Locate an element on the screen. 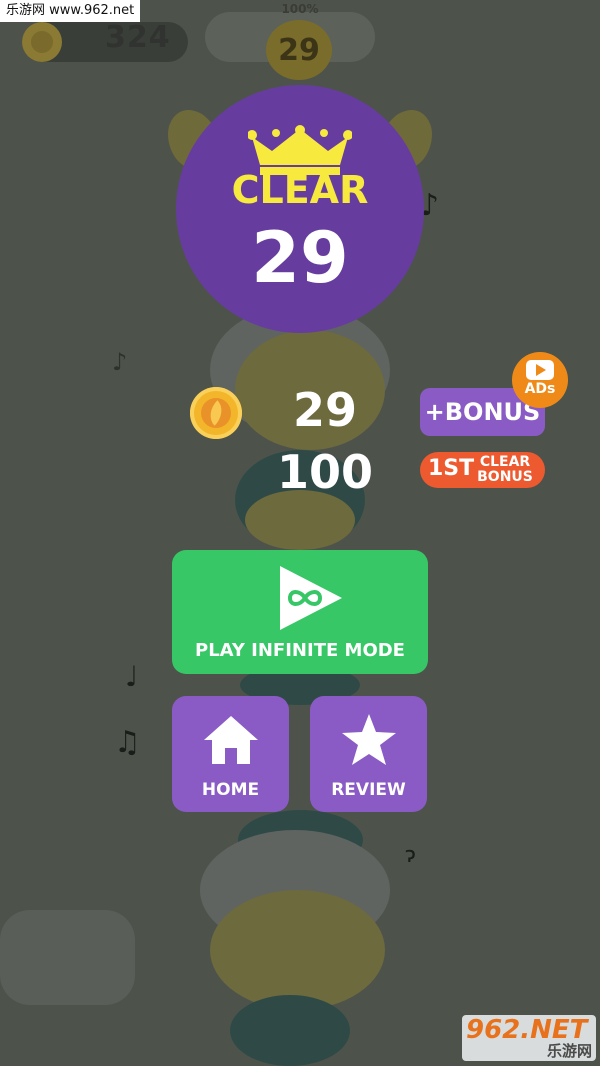 This screenshot has width=600, height=1066. home-label: HOME is located at coordinates (230, 790).